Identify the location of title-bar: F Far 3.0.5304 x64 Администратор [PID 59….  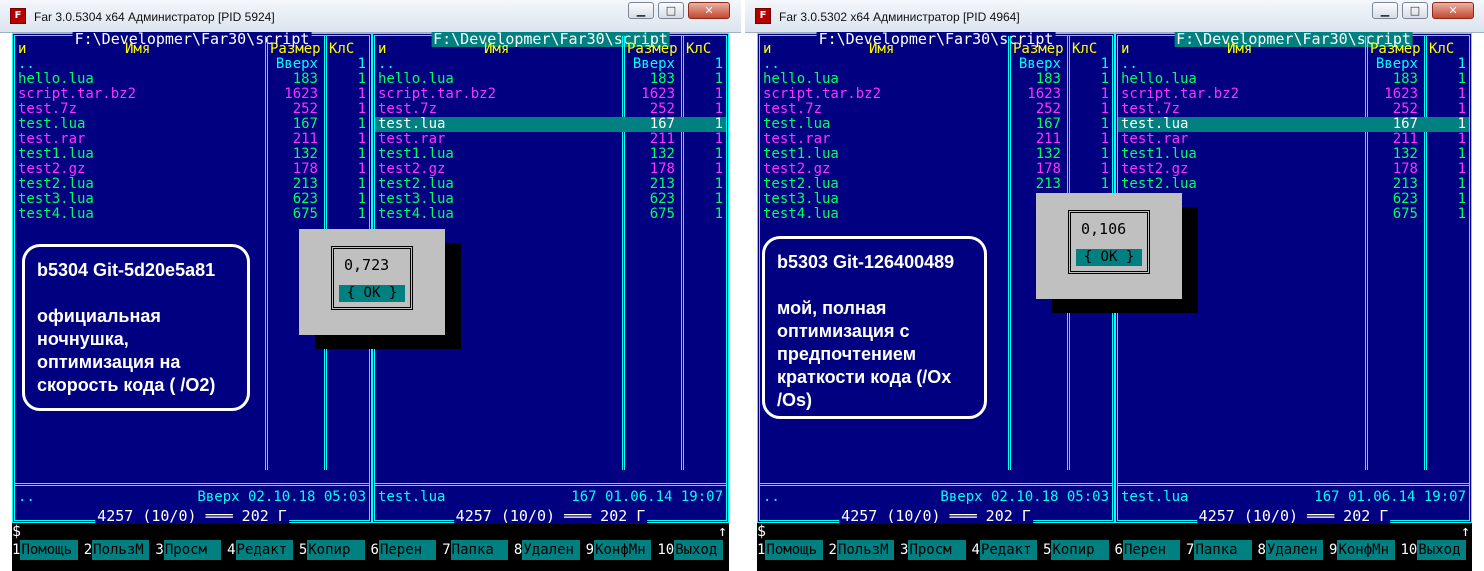
(370, 16).